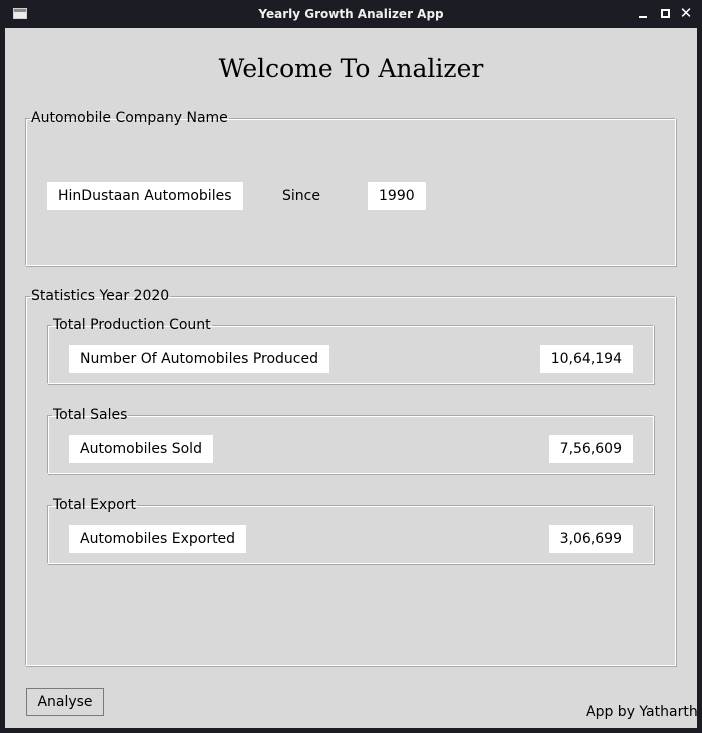 The width and height of the screenshot is (702, 733). Describe the element at coordinates (397, 196) in the screenshot. I see `since-year-value: 1990` at that location.